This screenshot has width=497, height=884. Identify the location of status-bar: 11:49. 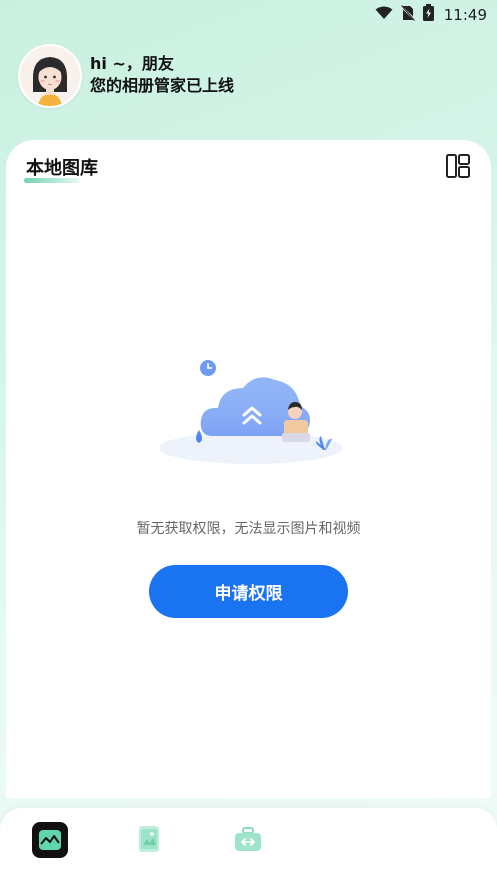
(248, 15).